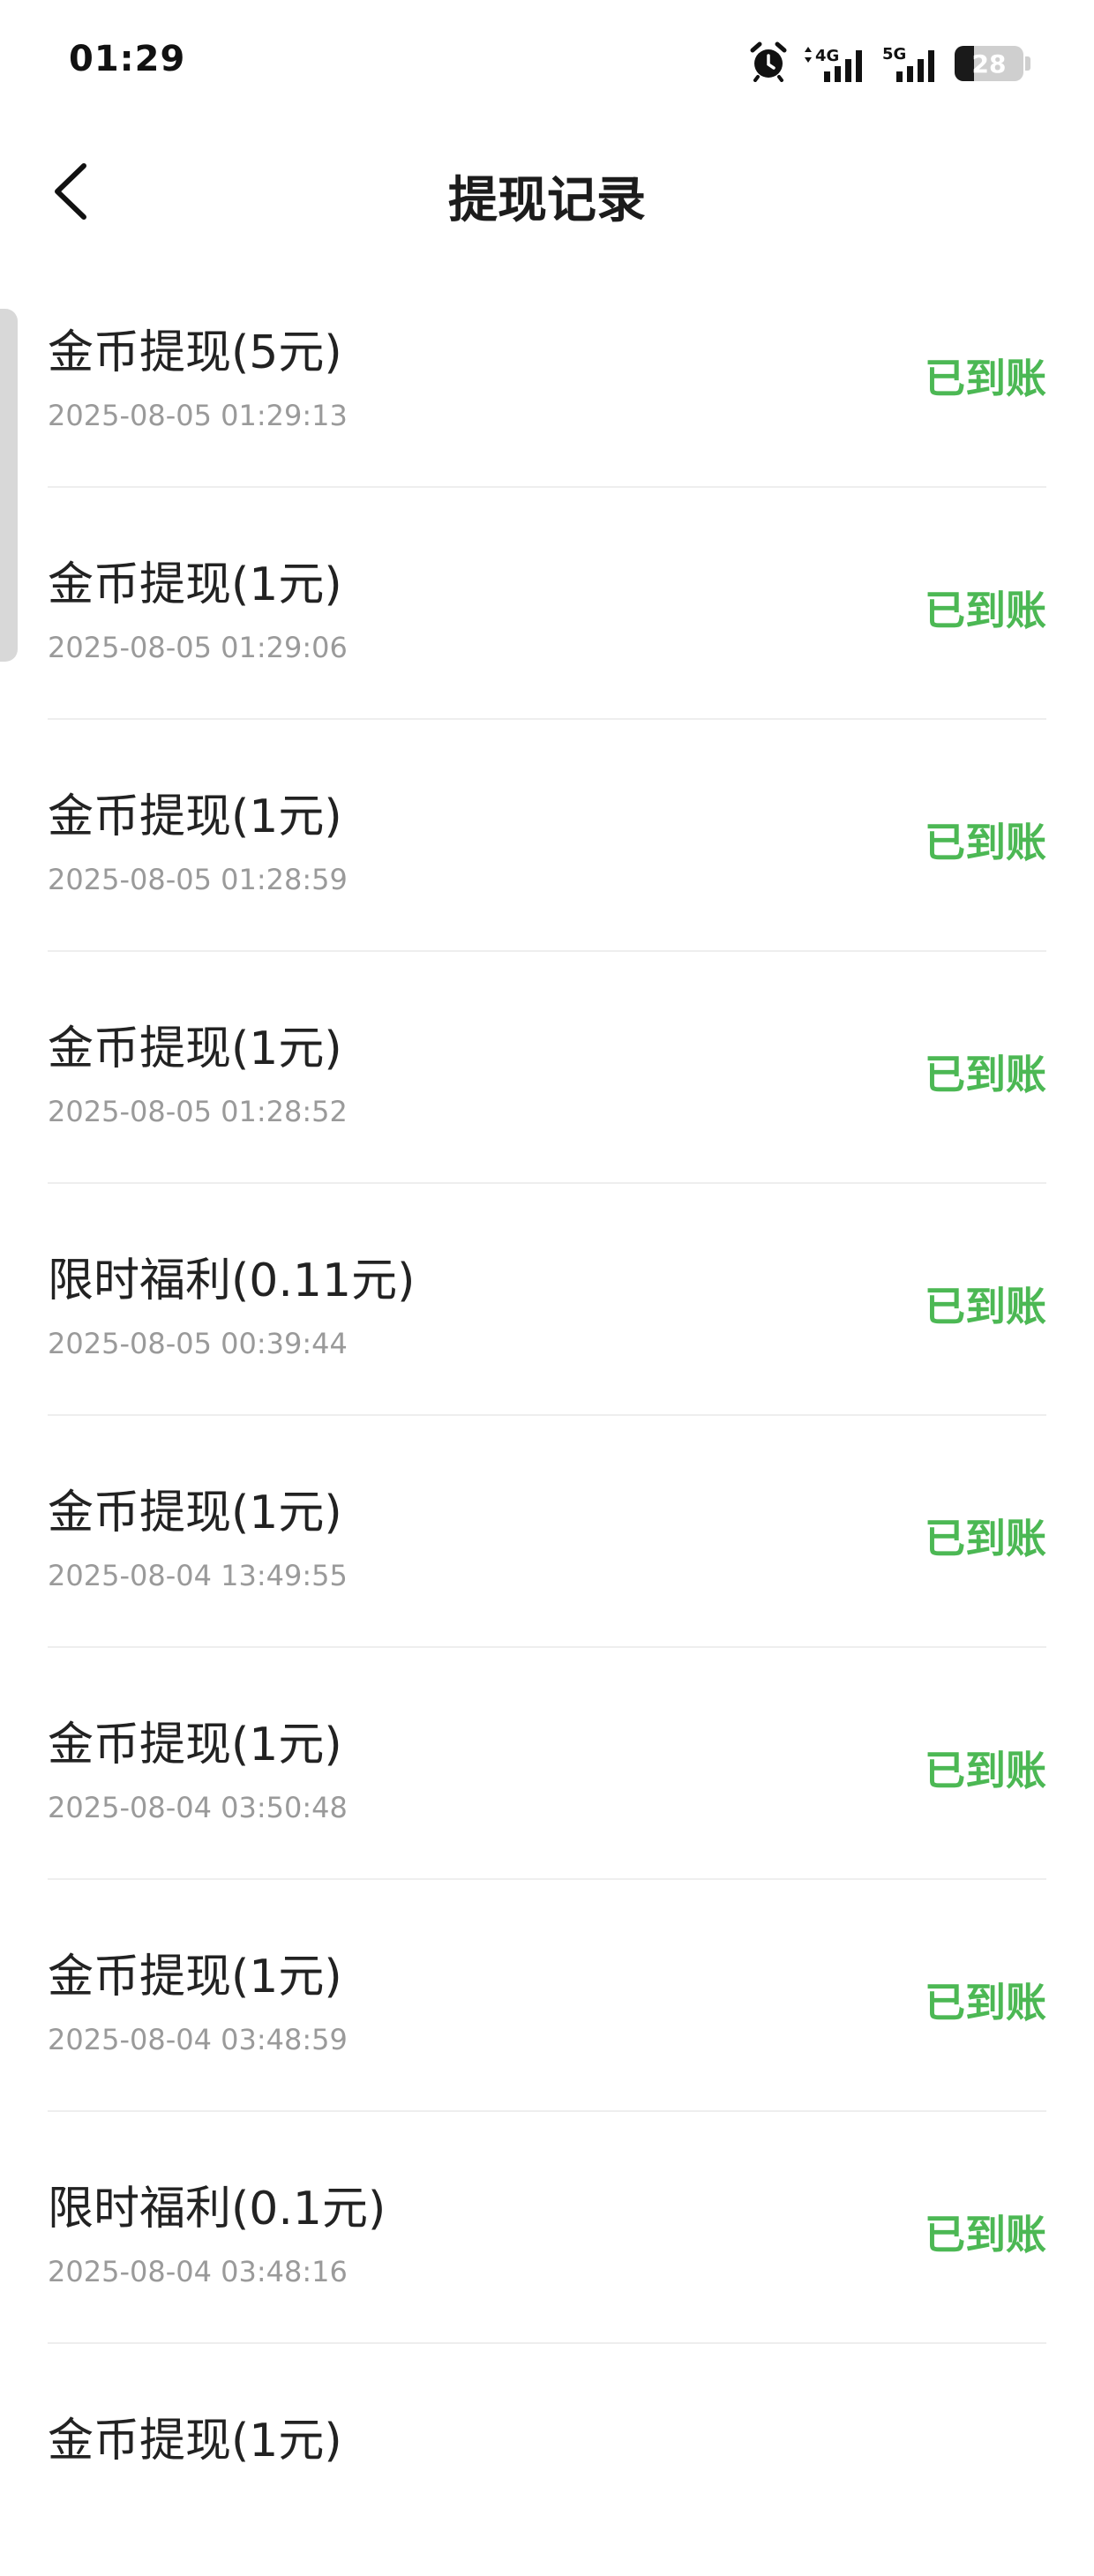 This screenshot has height=2576, width=1094. What do you see at coordinates (198, 2039) in the screenshot?
I see `record-time: 2025-08-04 03:48:59` at bounding box center [198, 2039].